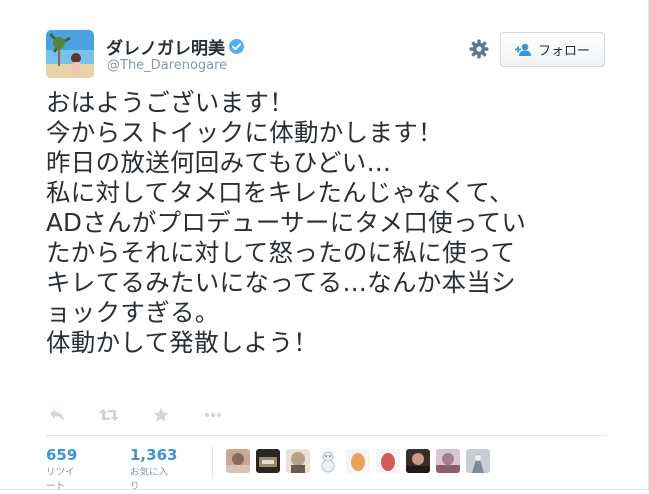  Describe the element at coordinates (161, 415) in the screenshot. I see `favorite-icon` at that location.